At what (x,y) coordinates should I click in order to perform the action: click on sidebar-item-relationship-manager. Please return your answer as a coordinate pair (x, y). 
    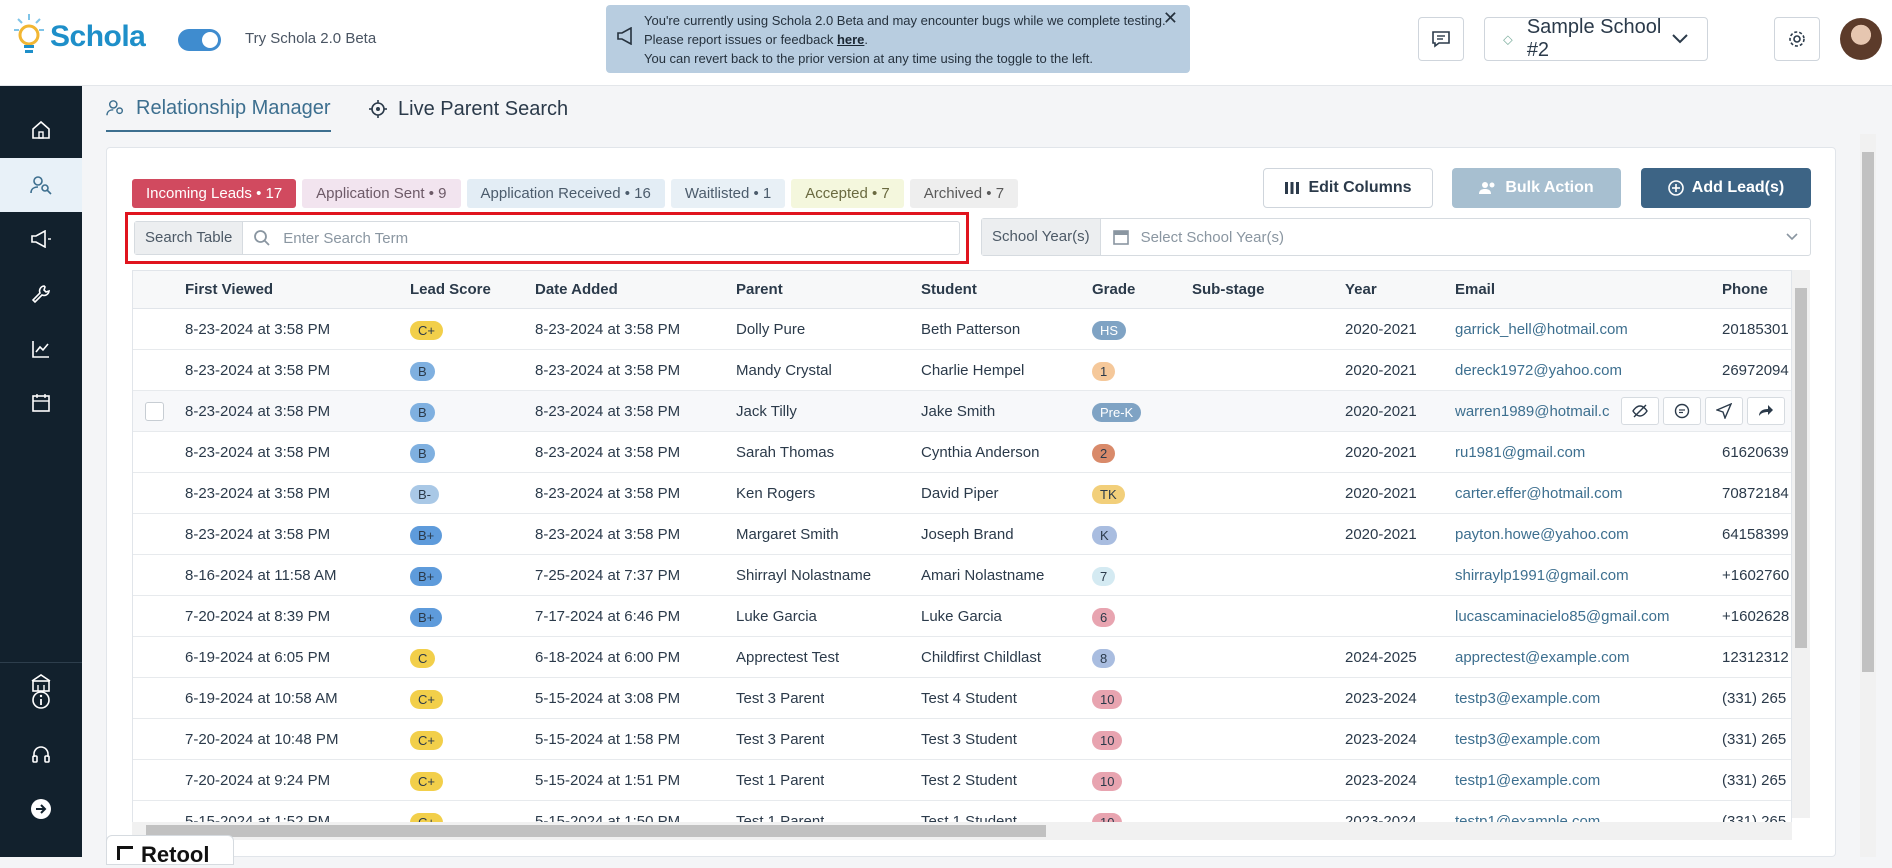
    Looking at the image, I should click on (41, 185).